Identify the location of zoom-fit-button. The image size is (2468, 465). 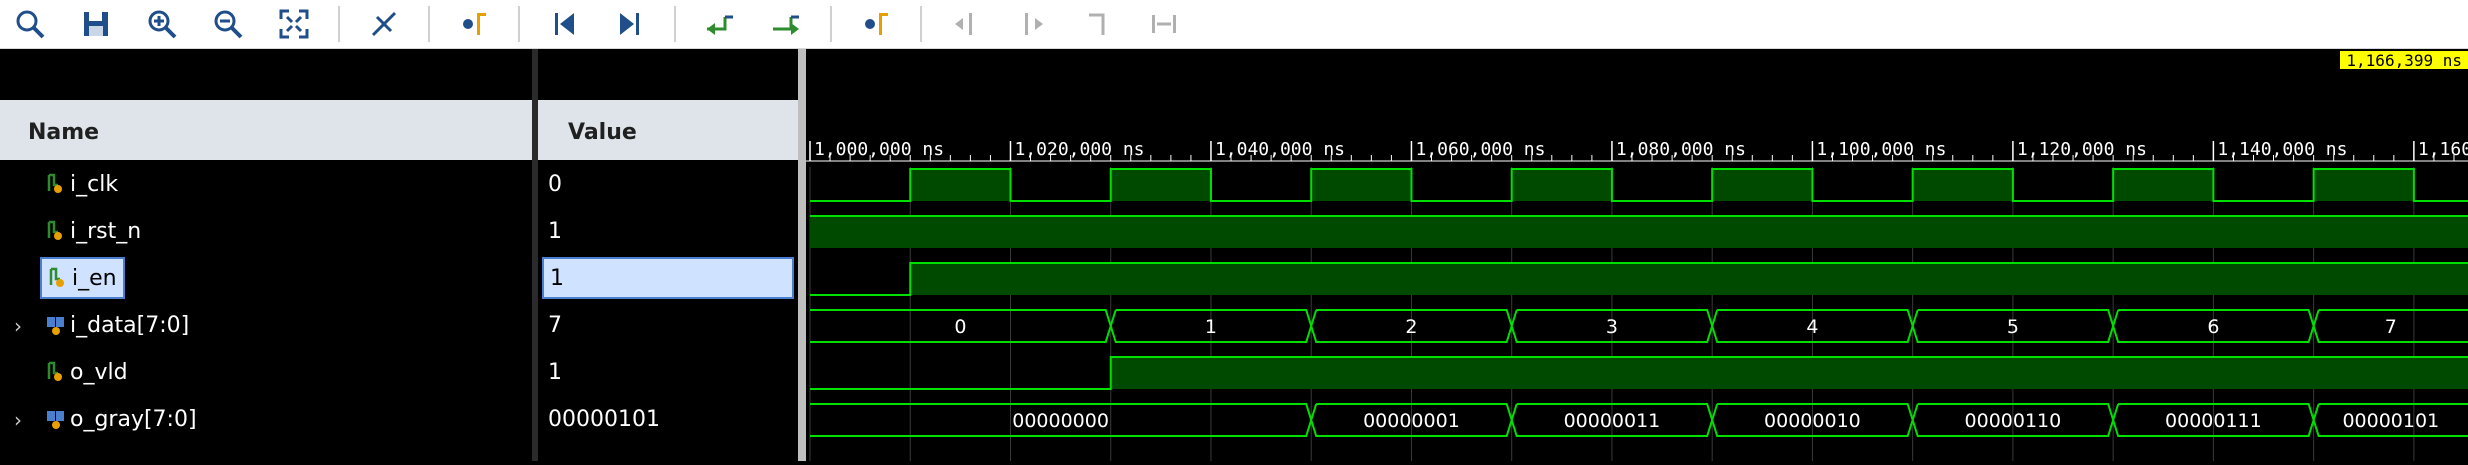
(294, 24).